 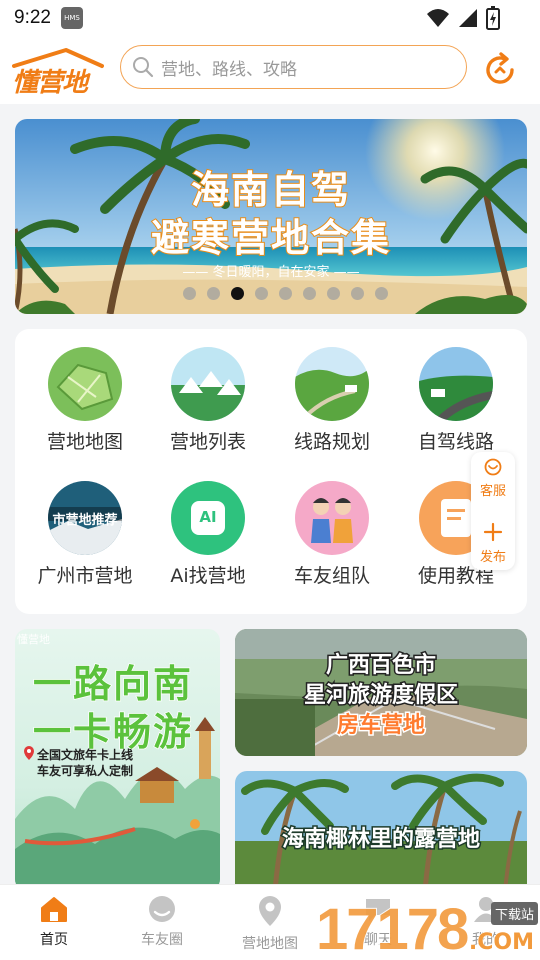 What do you see at coordinates (270, 911) in the screenshot?
I see `map-pin-icon` at bounding box center [270, 911].